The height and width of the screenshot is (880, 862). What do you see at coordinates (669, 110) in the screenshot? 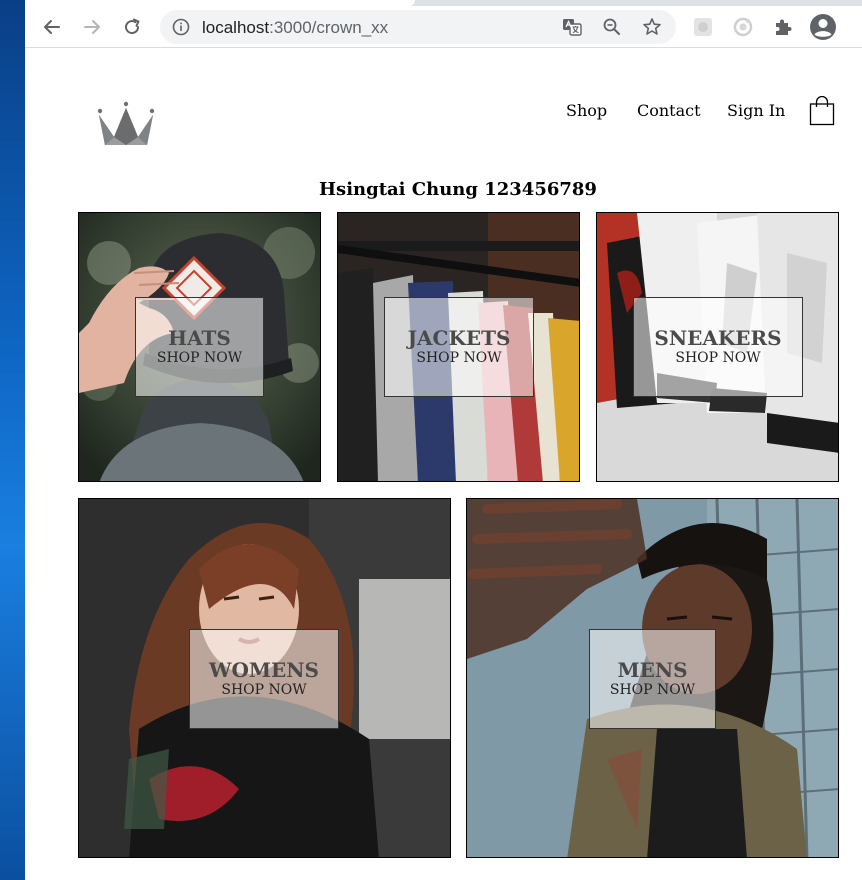
I see `nav-contact-link: Contact` at bounding box center [669, 110].